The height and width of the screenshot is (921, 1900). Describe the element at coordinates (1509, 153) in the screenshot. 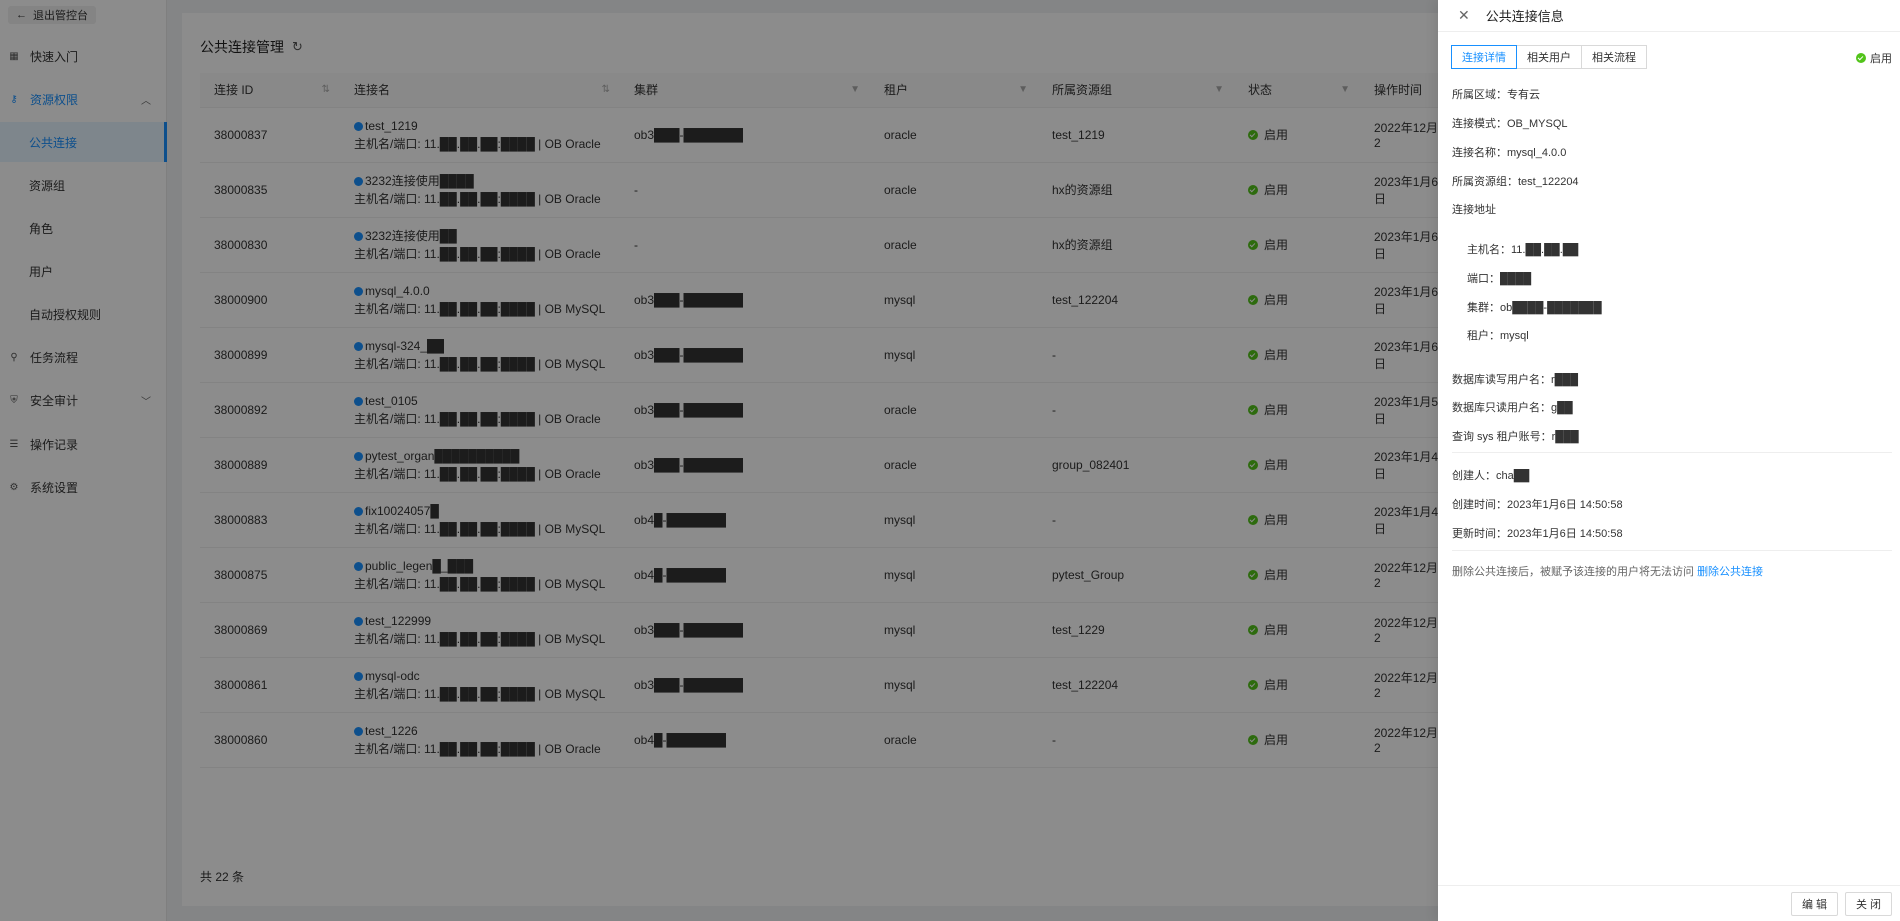

I see `field-name: 连接名称：mysql_4.0.0` at that location.